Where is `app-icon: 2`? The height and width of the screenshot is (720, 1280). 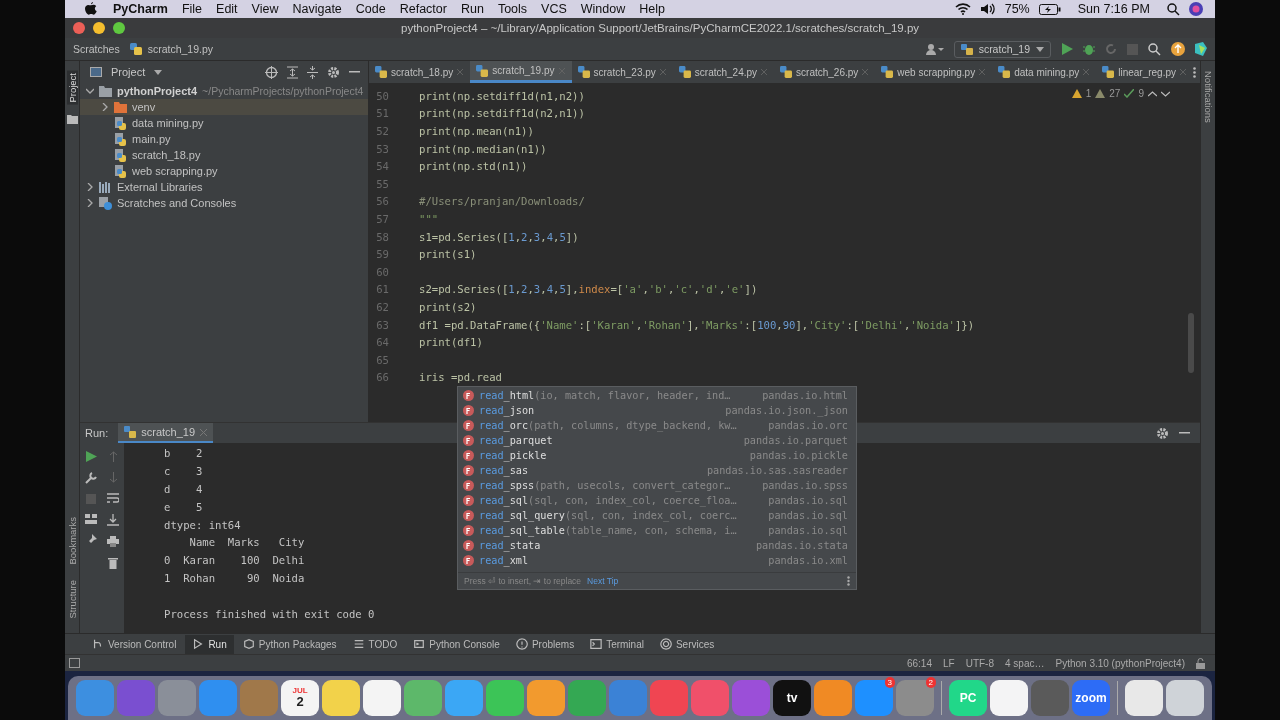 app-icon: 2 is located at coordinates (915, 698).